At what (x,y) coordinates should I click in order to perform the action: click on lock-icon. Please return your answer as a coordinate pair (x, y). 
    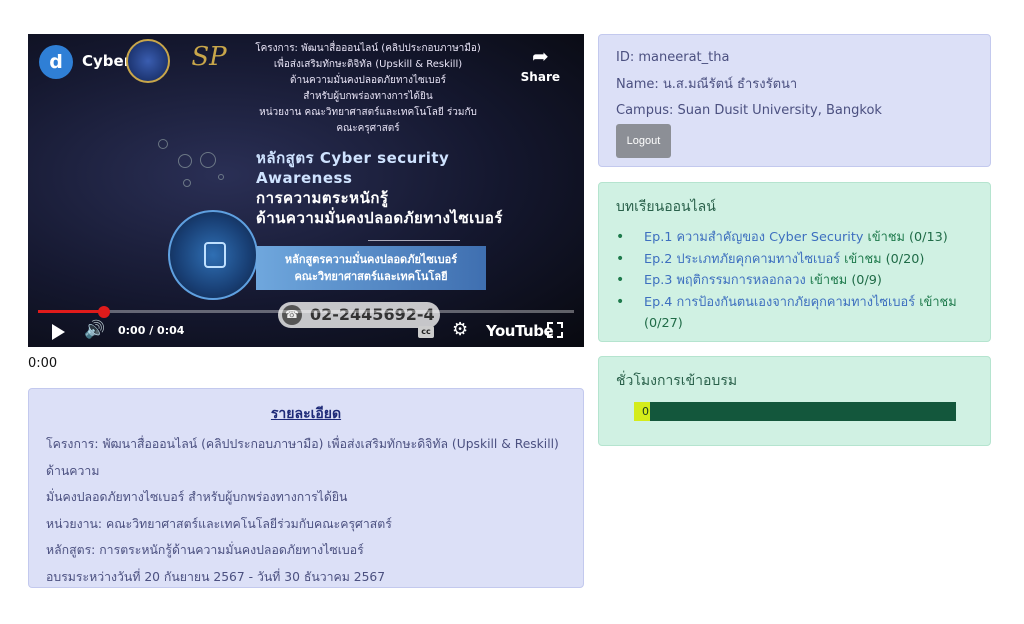
    Looking at the image, I should click on (215, 255).